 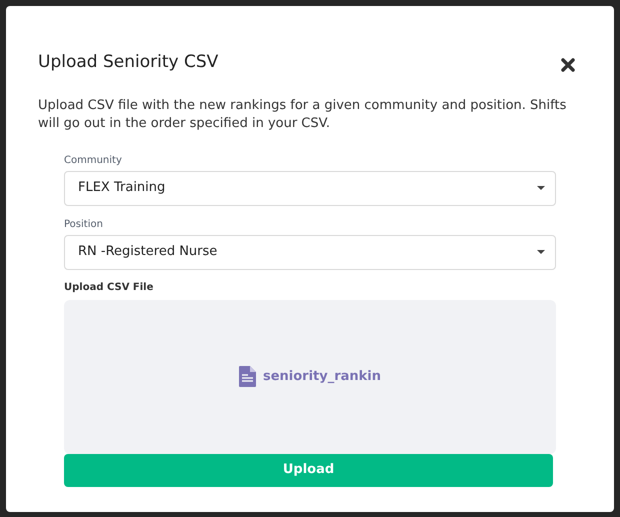 I want to click on field-label: Community, so click(x=93, y=161).